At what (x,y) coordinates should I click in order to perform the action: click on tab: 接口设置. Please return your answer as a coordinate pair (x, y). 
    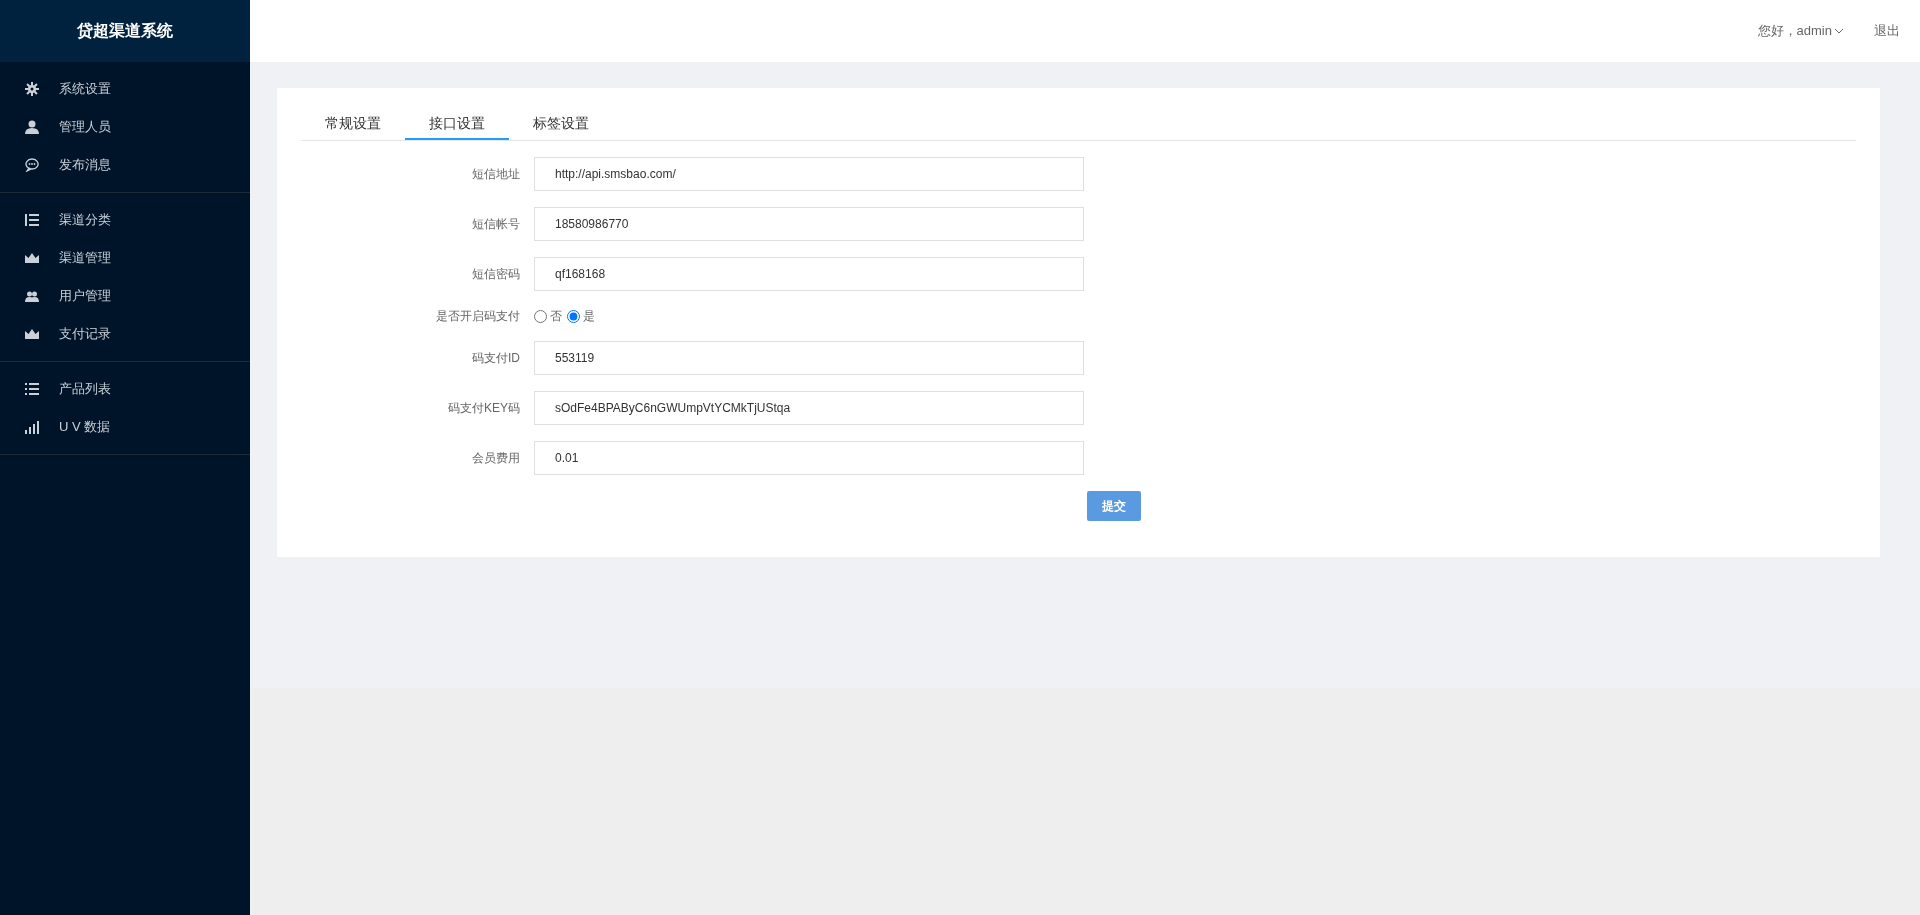
    Looking at the image, I should click on (457, 124).